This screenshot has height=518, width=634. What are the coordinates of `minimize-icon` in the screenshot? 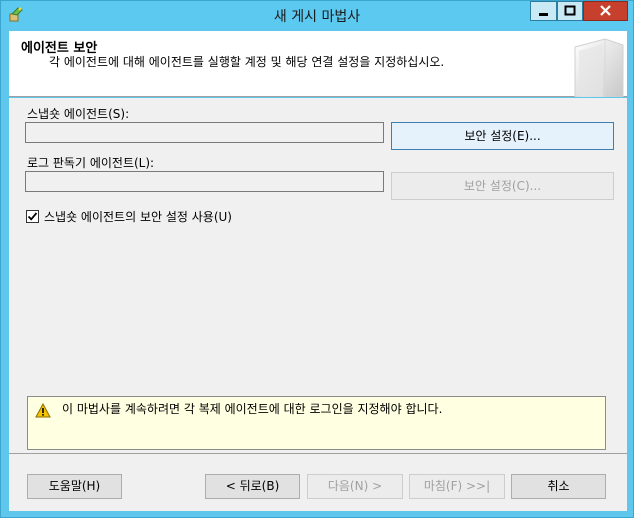 It's located at (543, 14).